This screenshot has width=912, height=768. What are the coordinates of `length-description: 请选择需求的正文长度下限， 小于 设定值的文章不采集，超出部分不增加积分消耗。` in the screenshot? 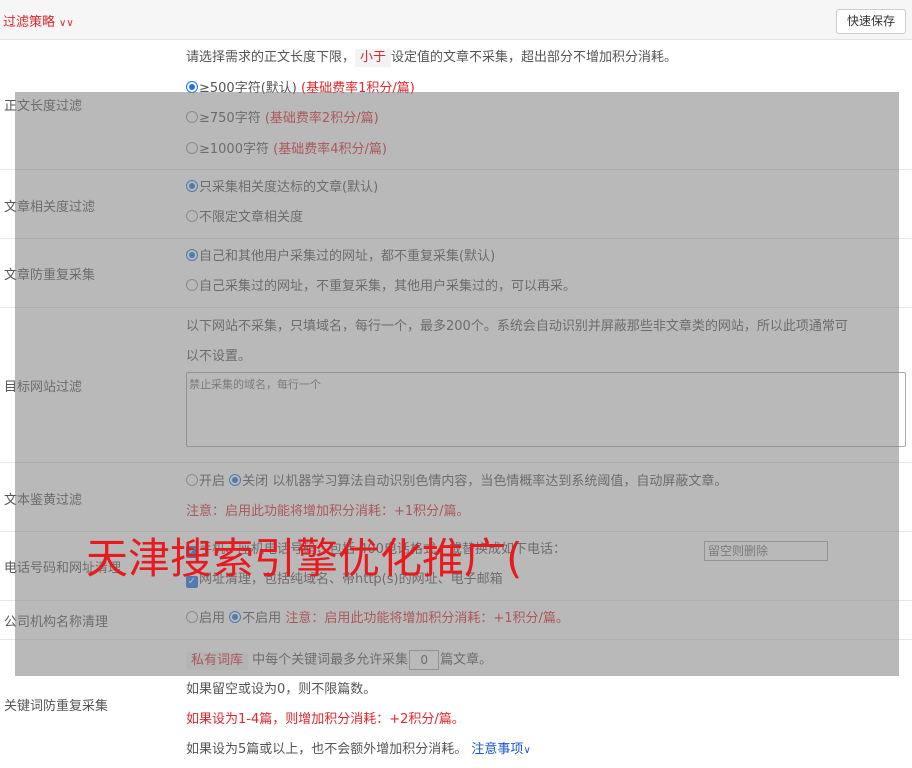 It's located at (431, 58).